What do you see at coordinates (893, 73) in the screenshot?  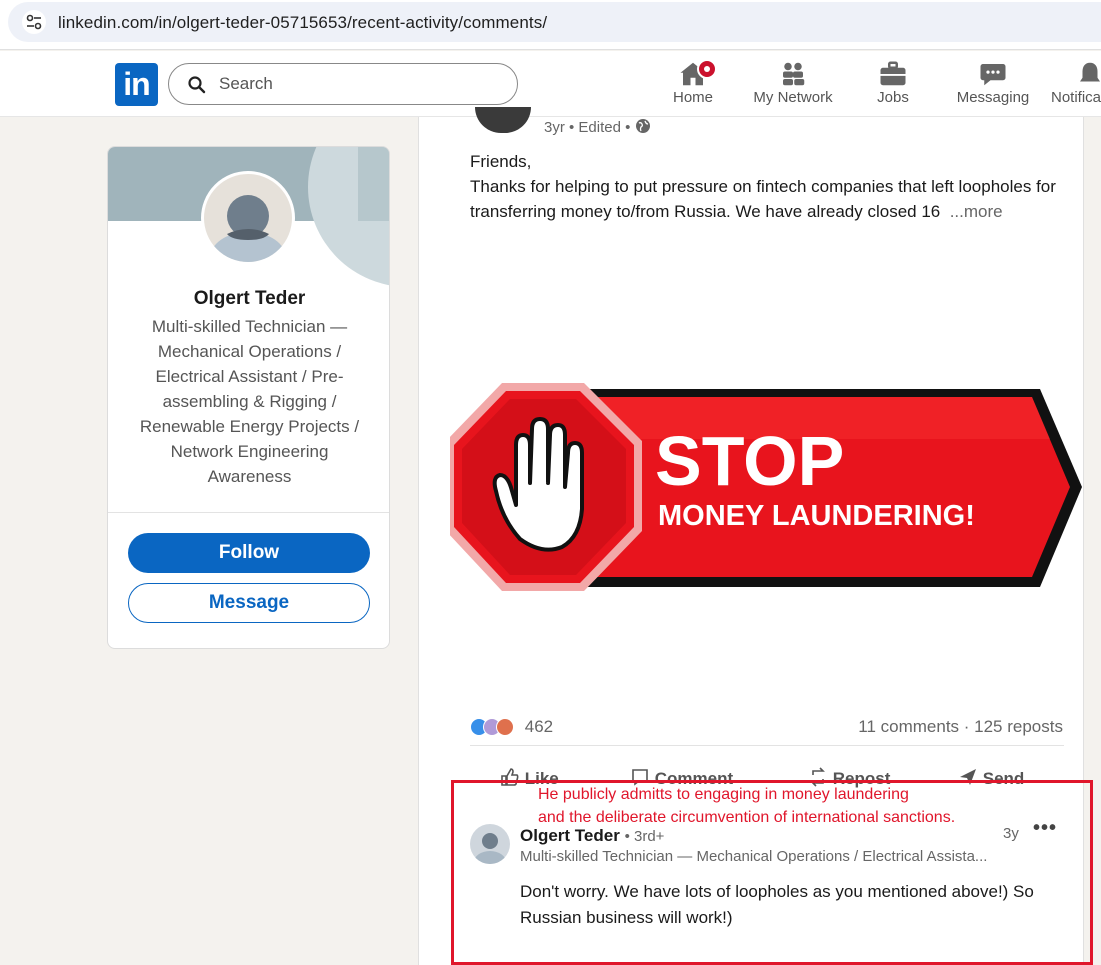 I see `briefcase-icon` at bounding box center [893, 73].